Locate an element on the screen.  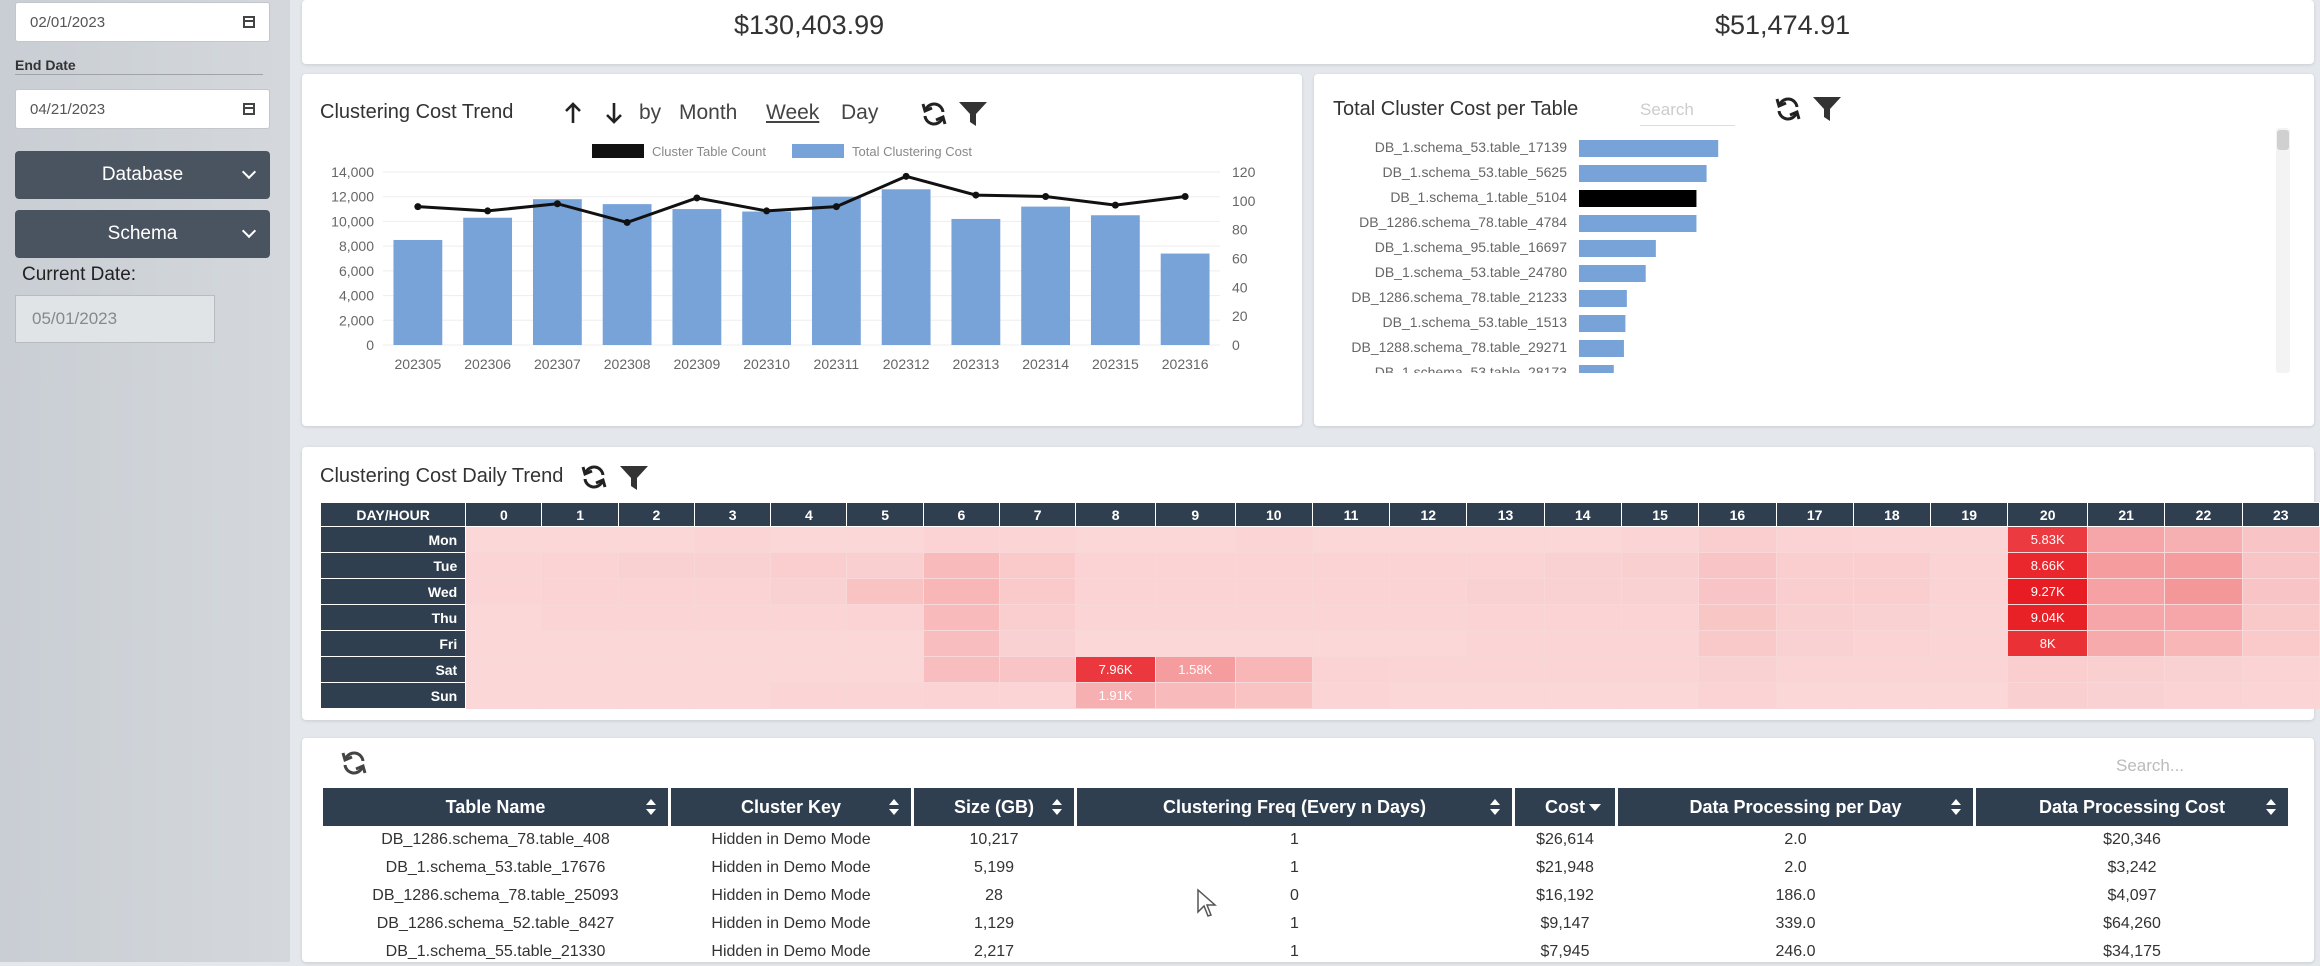
heatmap-cell: 7.96K is located at coordinates (1115, 669).